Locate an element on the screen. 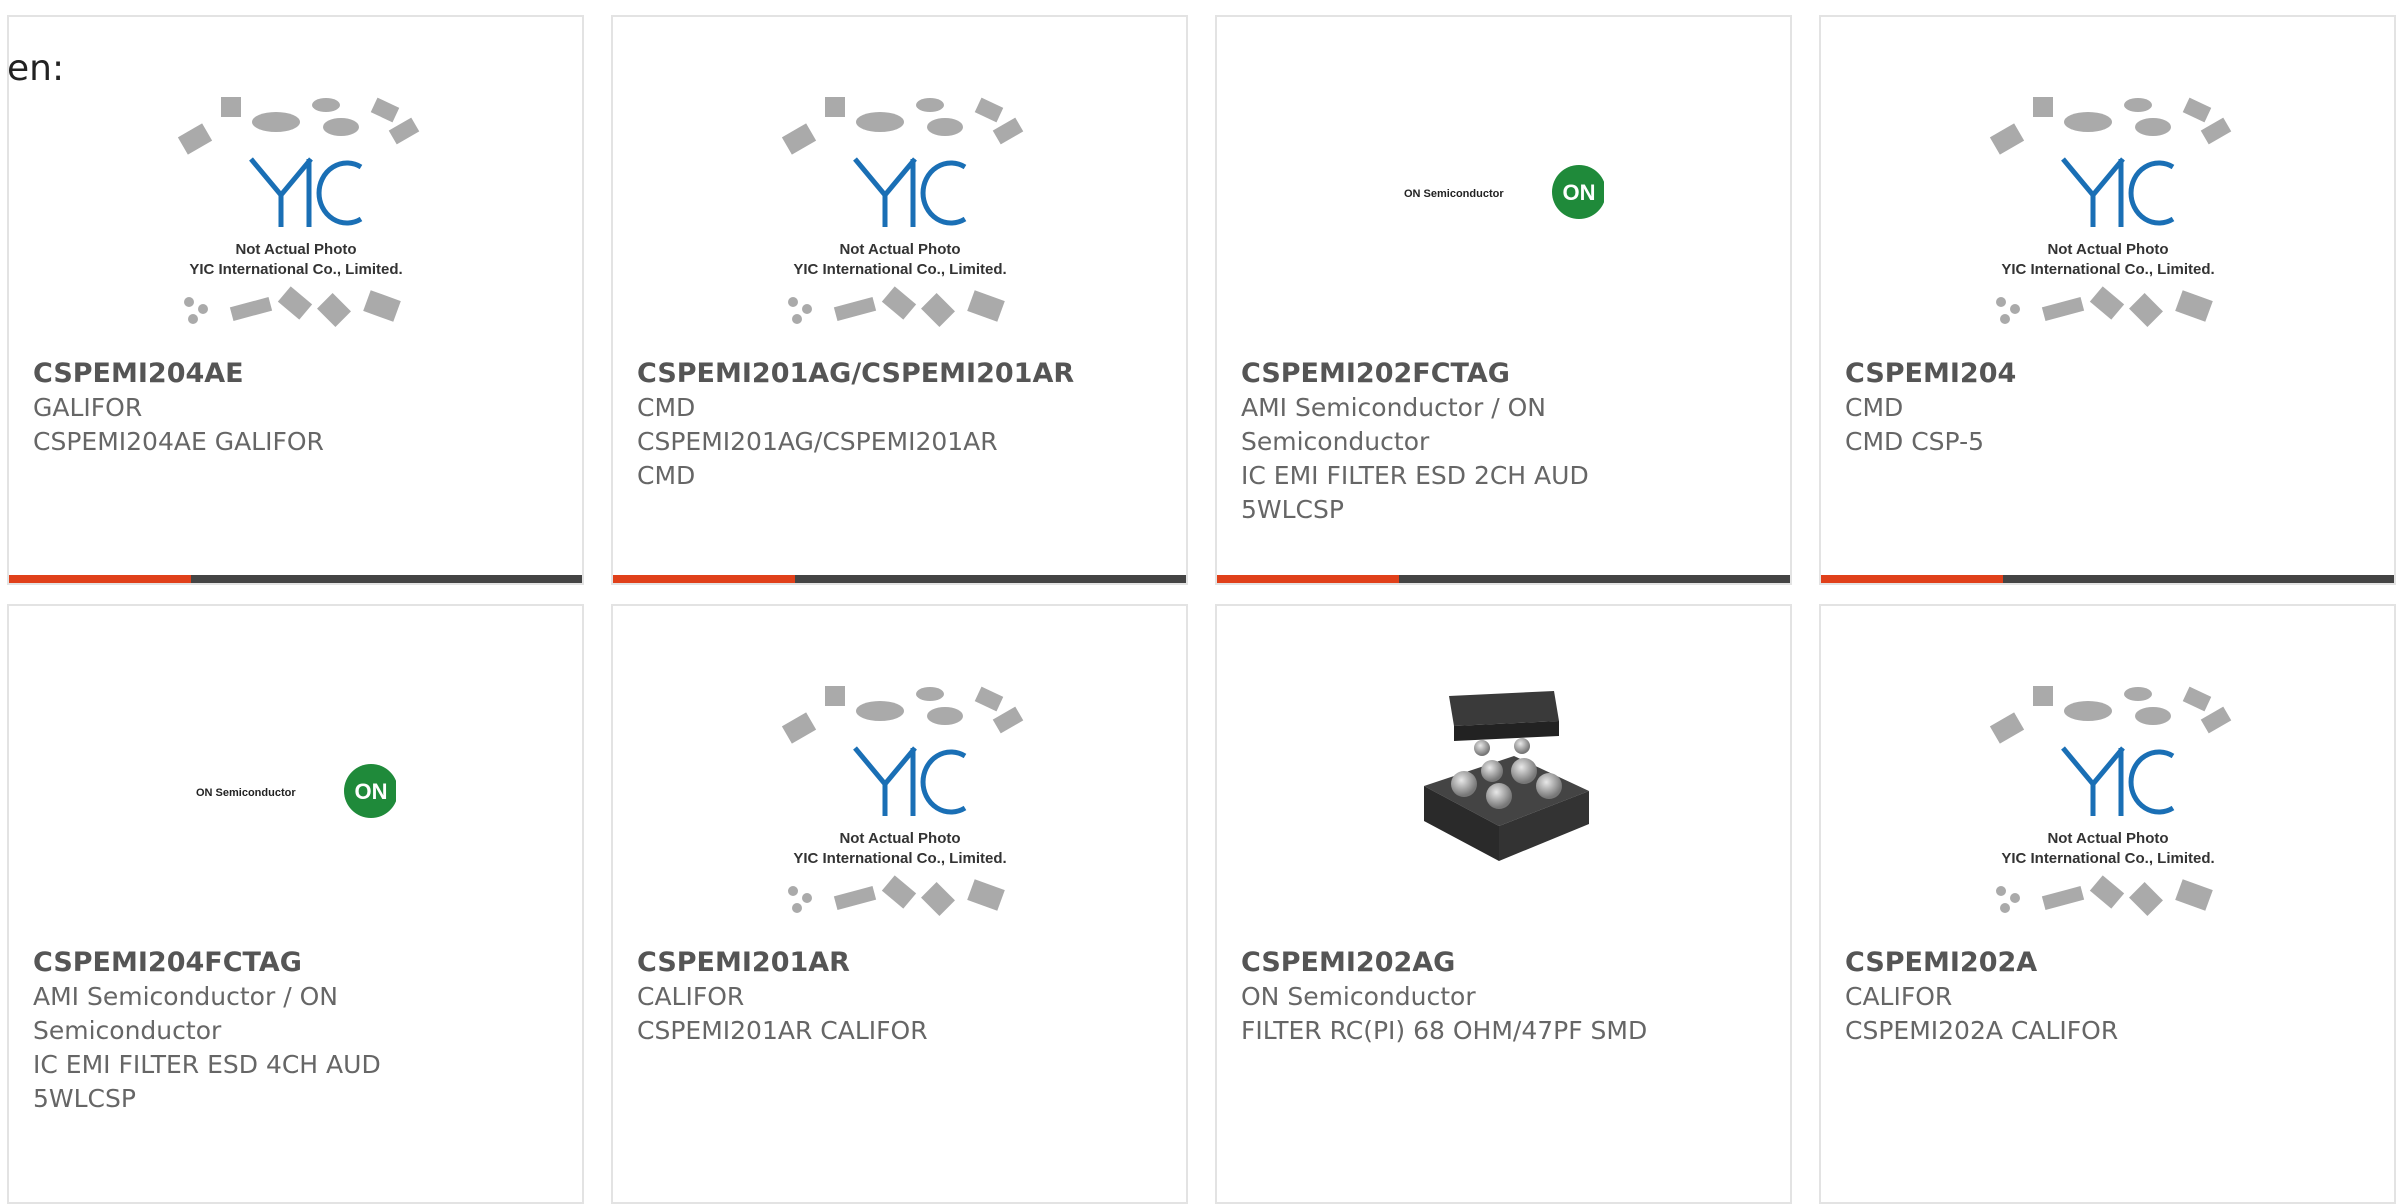 The width and height of the screenshot is (2400, 1204). part-number: CSPEMI201AR is located at coordinates (901, 963).